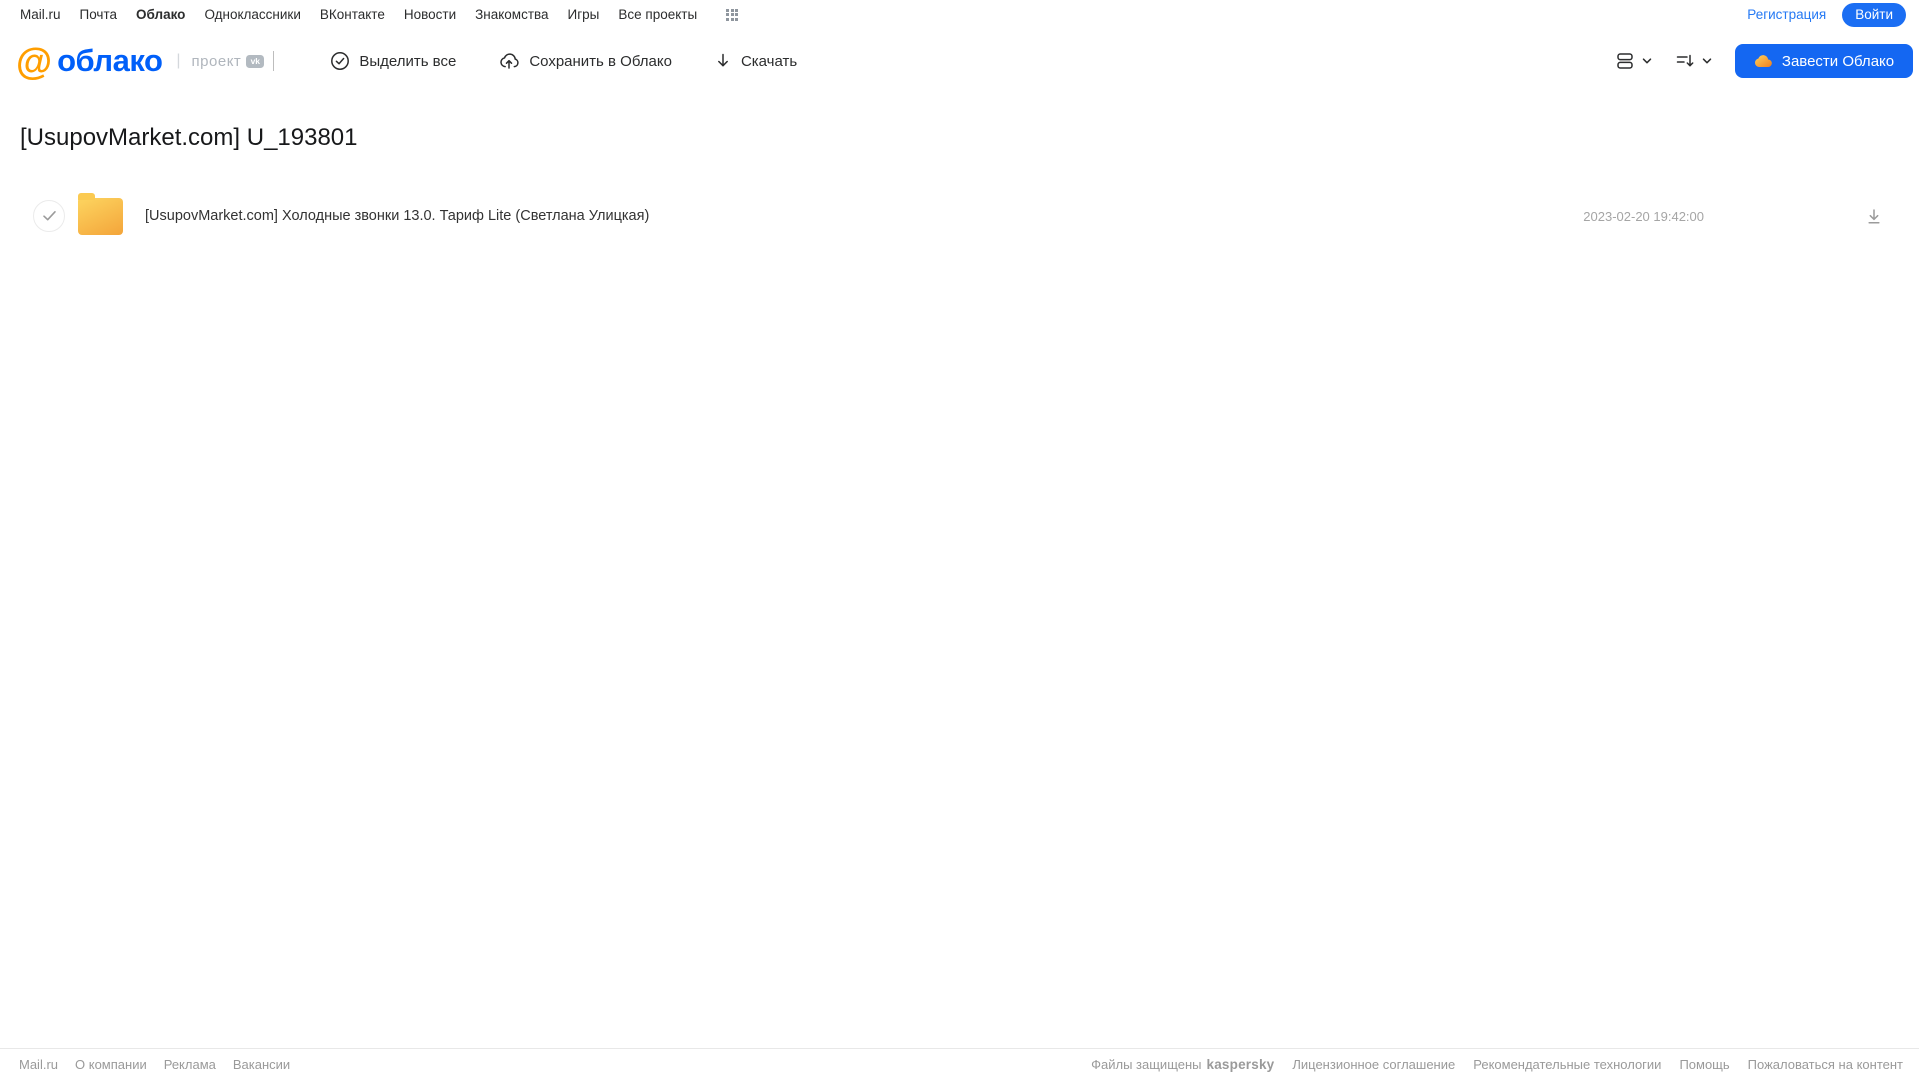 Image resolution: width=1919 pixels, height=1079 pixels. Describe the element at coordinates (111, 1064) in the screenshot. I see `footer-link-company: О компании` at that location.